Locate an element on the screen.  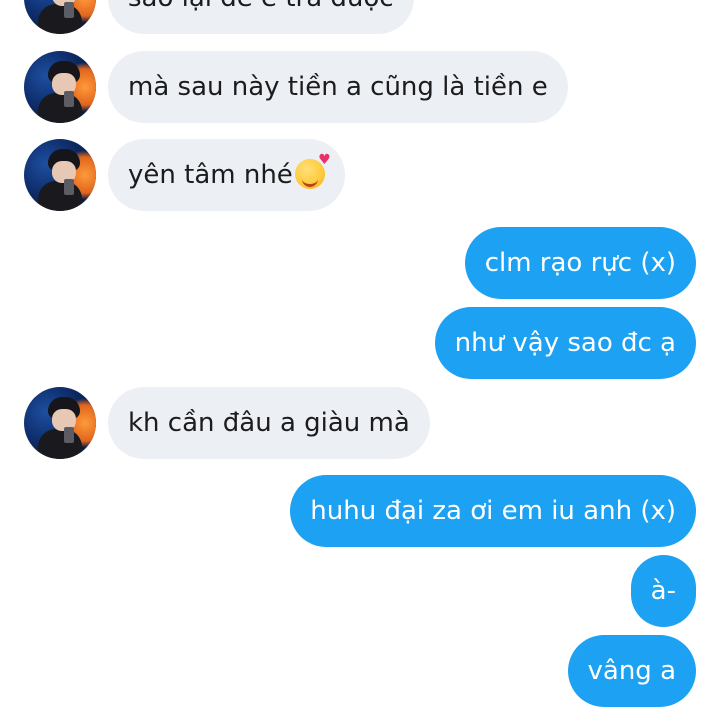
message-text: kh cần đâu a giàu mà is located at coordinates (269, 423).